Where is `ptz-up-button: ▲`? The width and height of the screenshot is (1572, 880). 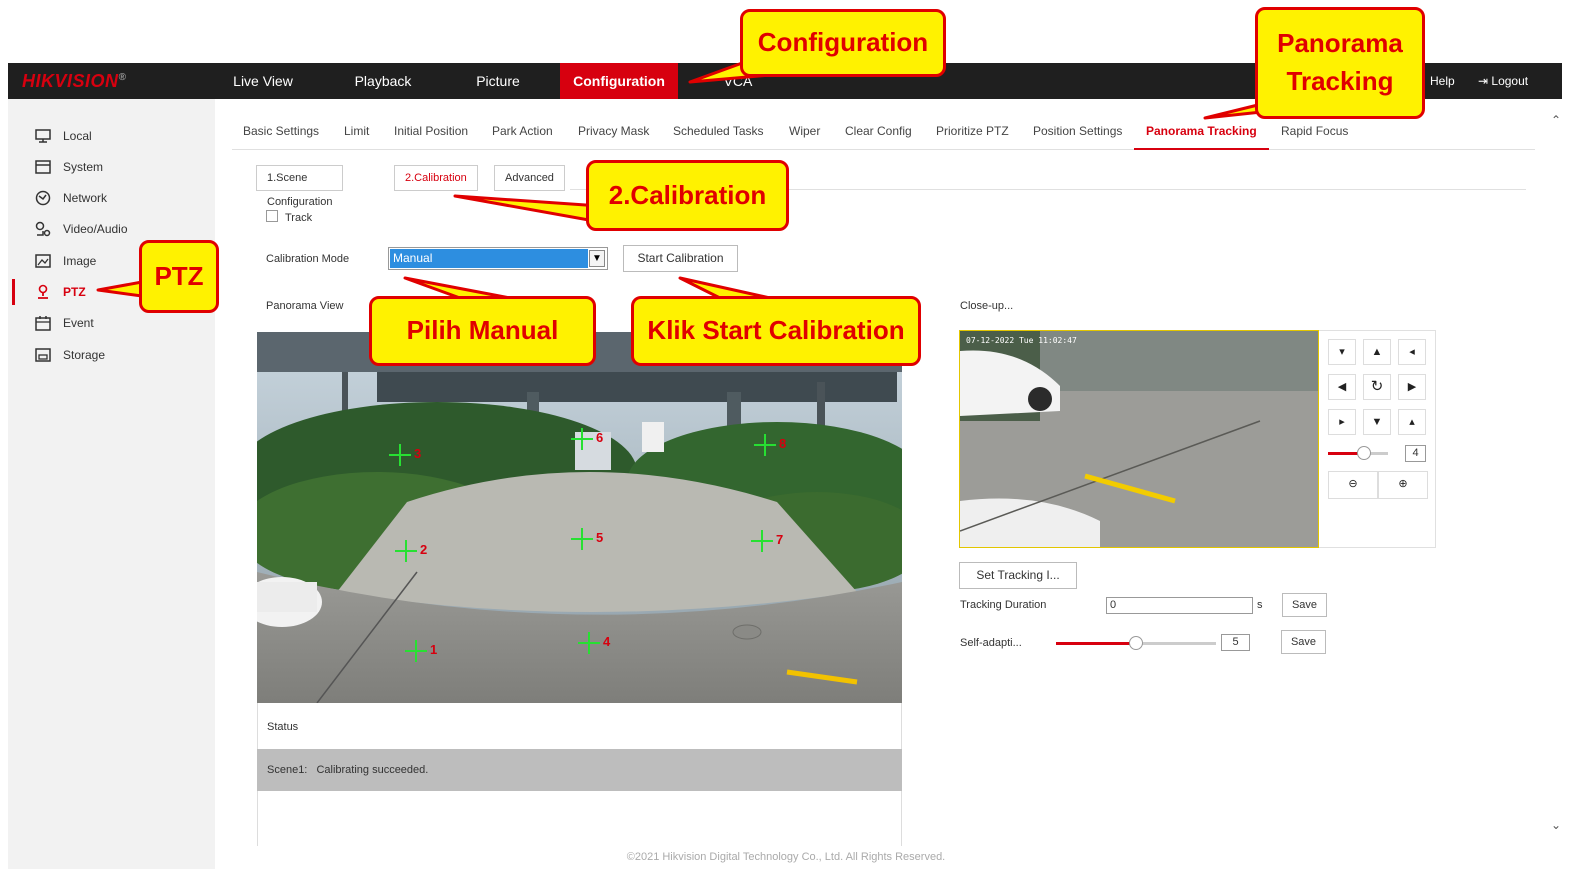
ptz-up-button: ▲ is located at coordinates (1377, 352).